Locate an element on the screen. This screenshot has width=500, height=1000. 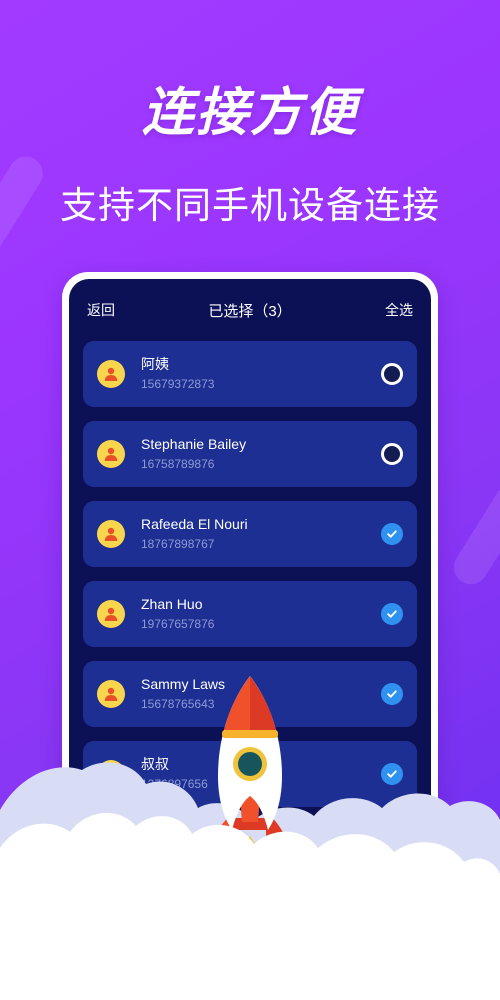
contact-name: Stephanie Bailey is located at coordinates (194, 444).